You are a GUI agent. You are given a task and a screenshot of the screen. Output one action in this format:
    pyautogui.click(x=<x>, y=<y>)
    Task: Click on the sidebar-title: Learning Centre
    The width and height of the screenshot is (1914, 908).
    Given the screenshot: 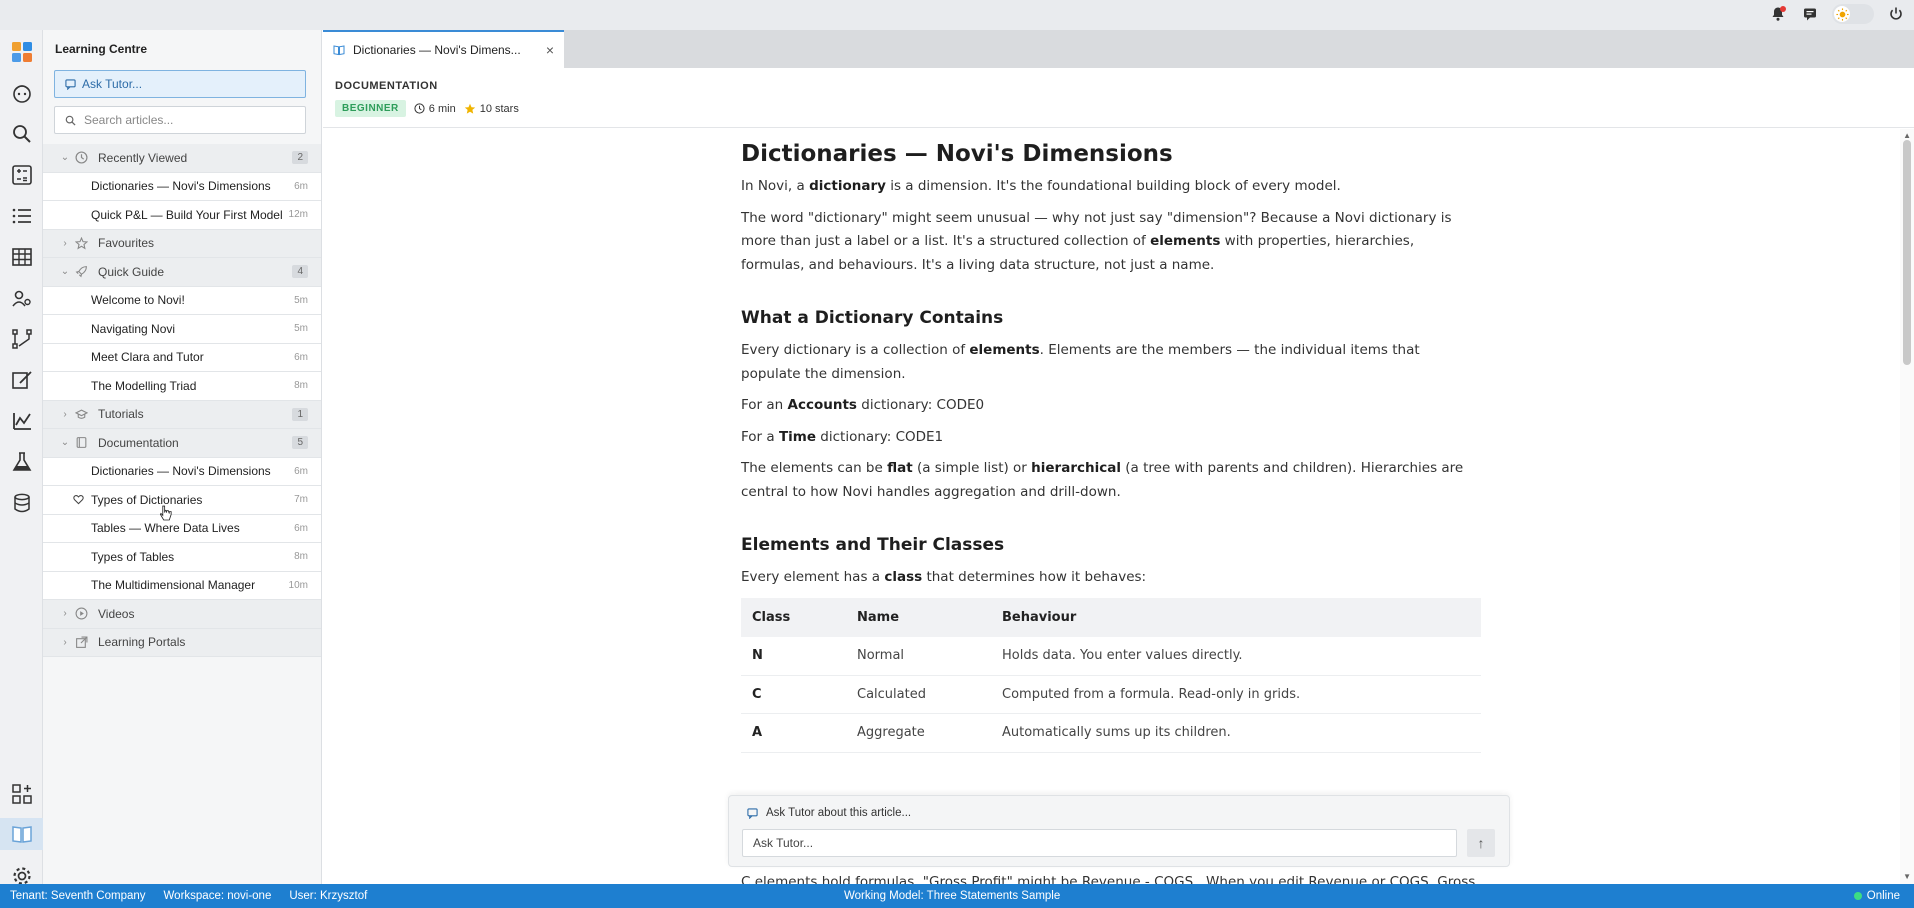 What is the action you would take?
    pyautogui.click(x=101, y=49)
    